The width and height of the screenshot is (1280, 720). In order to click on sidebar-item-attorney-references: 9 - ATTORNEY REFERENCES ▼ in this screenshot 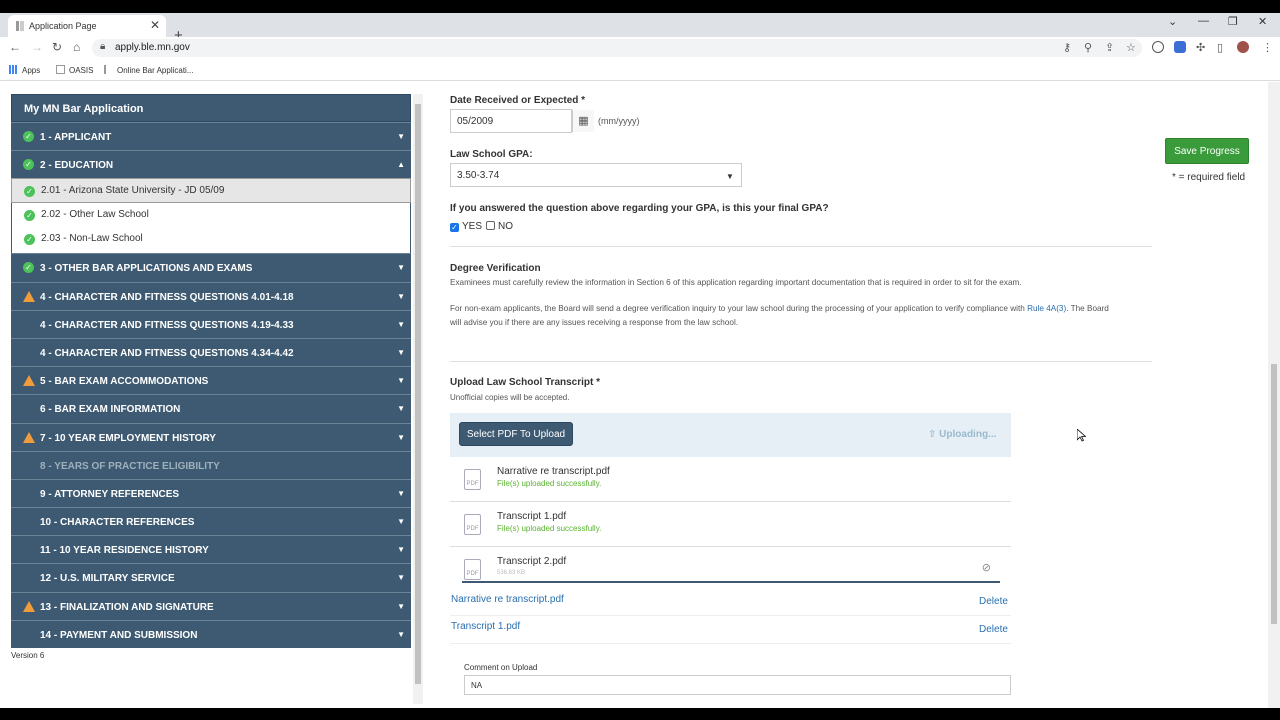, I will do `click(211, 493)`.